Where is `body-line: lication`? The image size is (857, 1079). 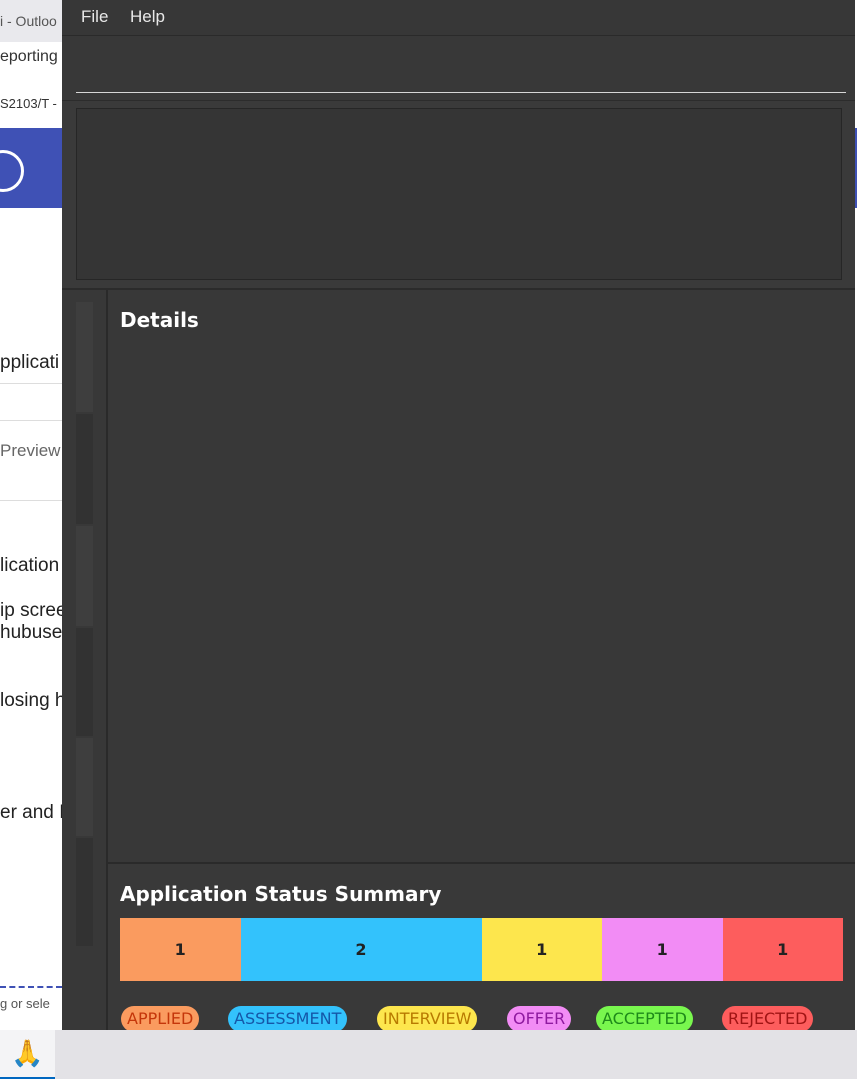 body-line: lication is located at coordinates (30, 565).